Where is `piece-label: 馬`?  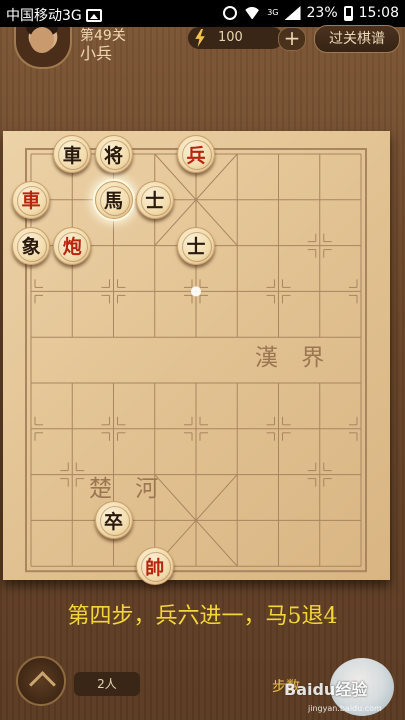 piece-label: 馬 is located at coordinates (113, 201).